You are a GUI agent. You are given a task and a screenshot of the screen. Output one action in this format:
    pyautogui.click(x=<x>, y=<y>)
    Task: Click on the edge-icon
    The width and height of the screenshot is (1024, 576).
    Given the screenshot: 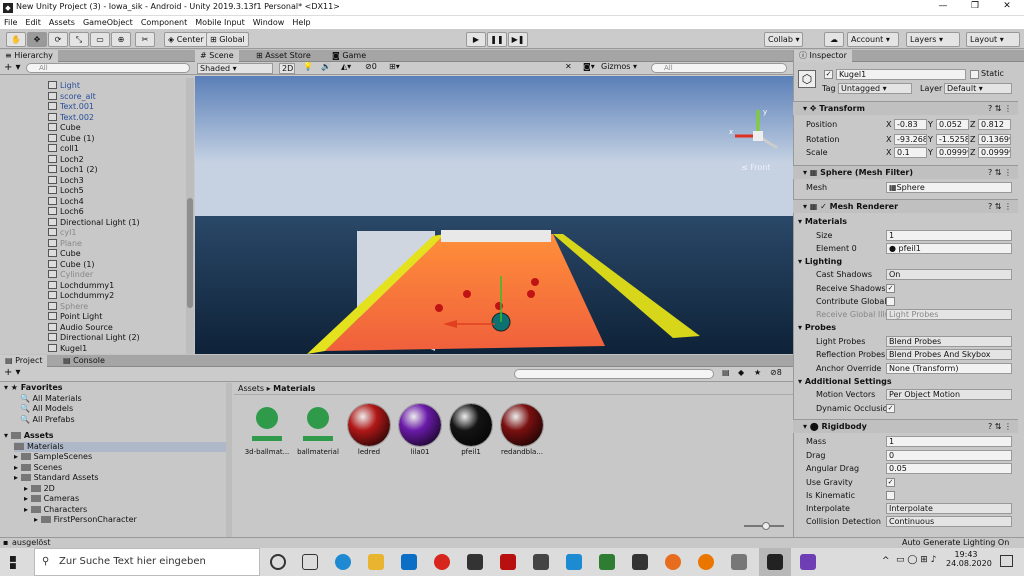 What is the action you would take?
    pyautogui.click(x=343, y=562)
    